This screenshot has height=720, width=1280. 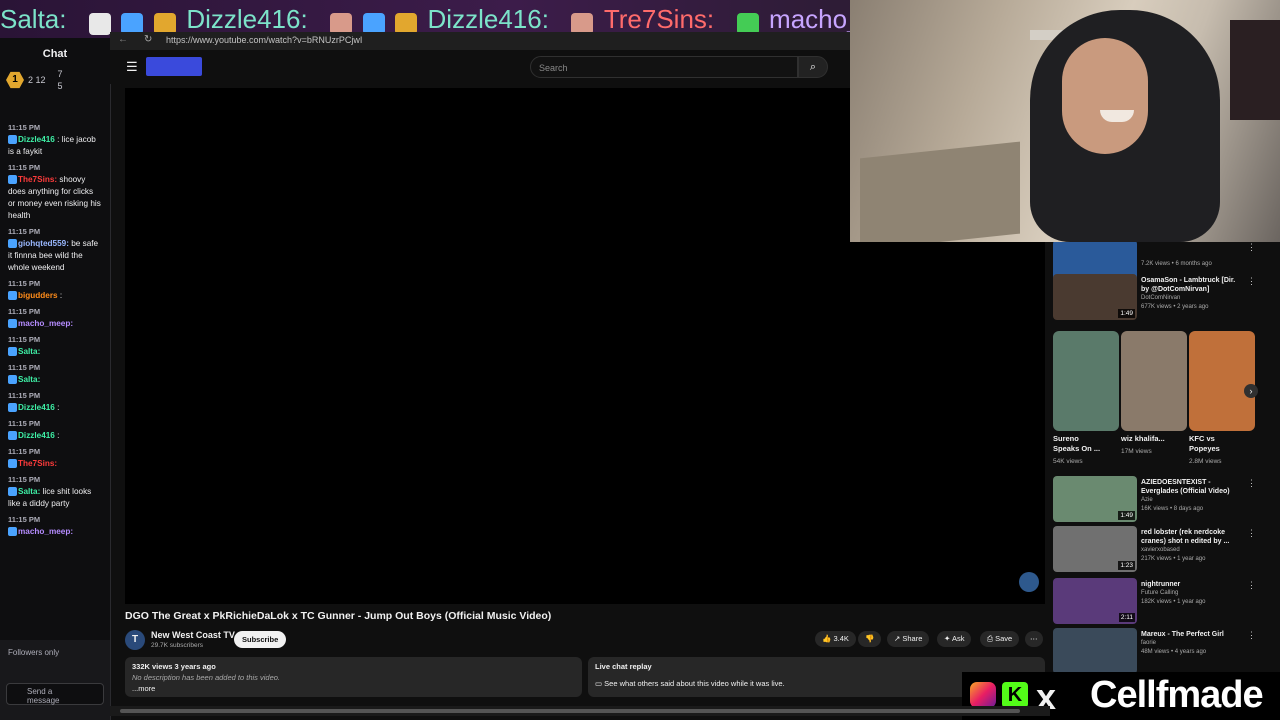 What do you see at coordinates (1160, 550) in the screenshot?
I see `recommended-channel: xavierxobased` at bounding box center [1160, 550].